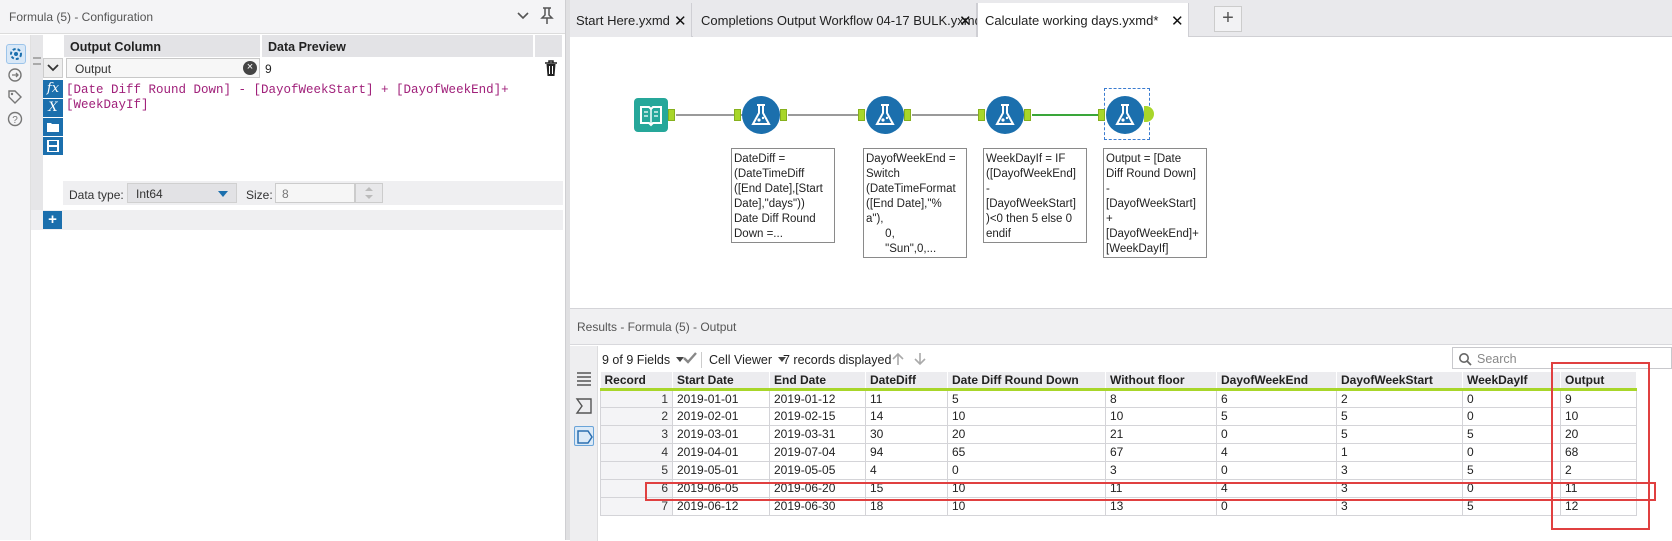  What do you see at coordinates (163, 68) in the screenshot?
I see `output-column-field: Output` at bounding box center [163, 68].